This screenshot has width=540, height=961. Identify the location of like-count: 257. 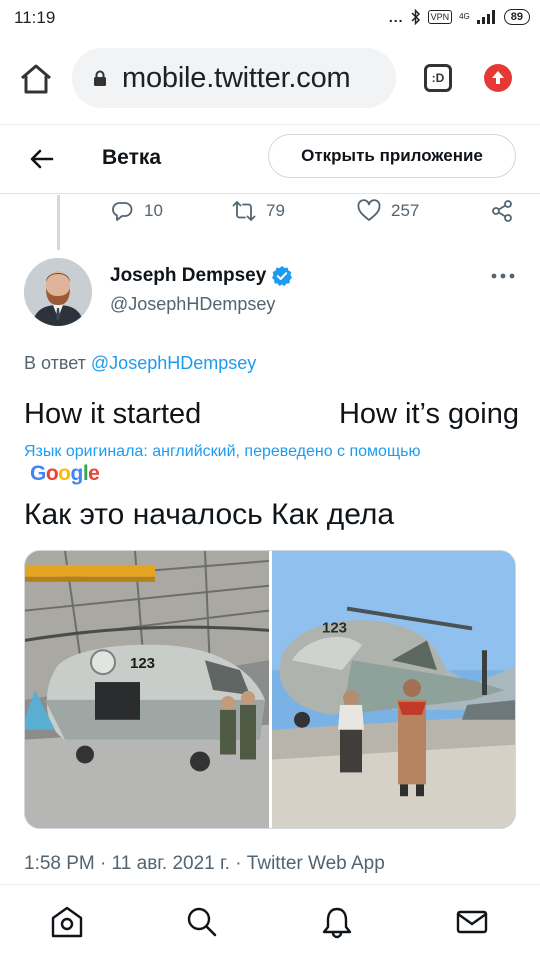
(405, 210).